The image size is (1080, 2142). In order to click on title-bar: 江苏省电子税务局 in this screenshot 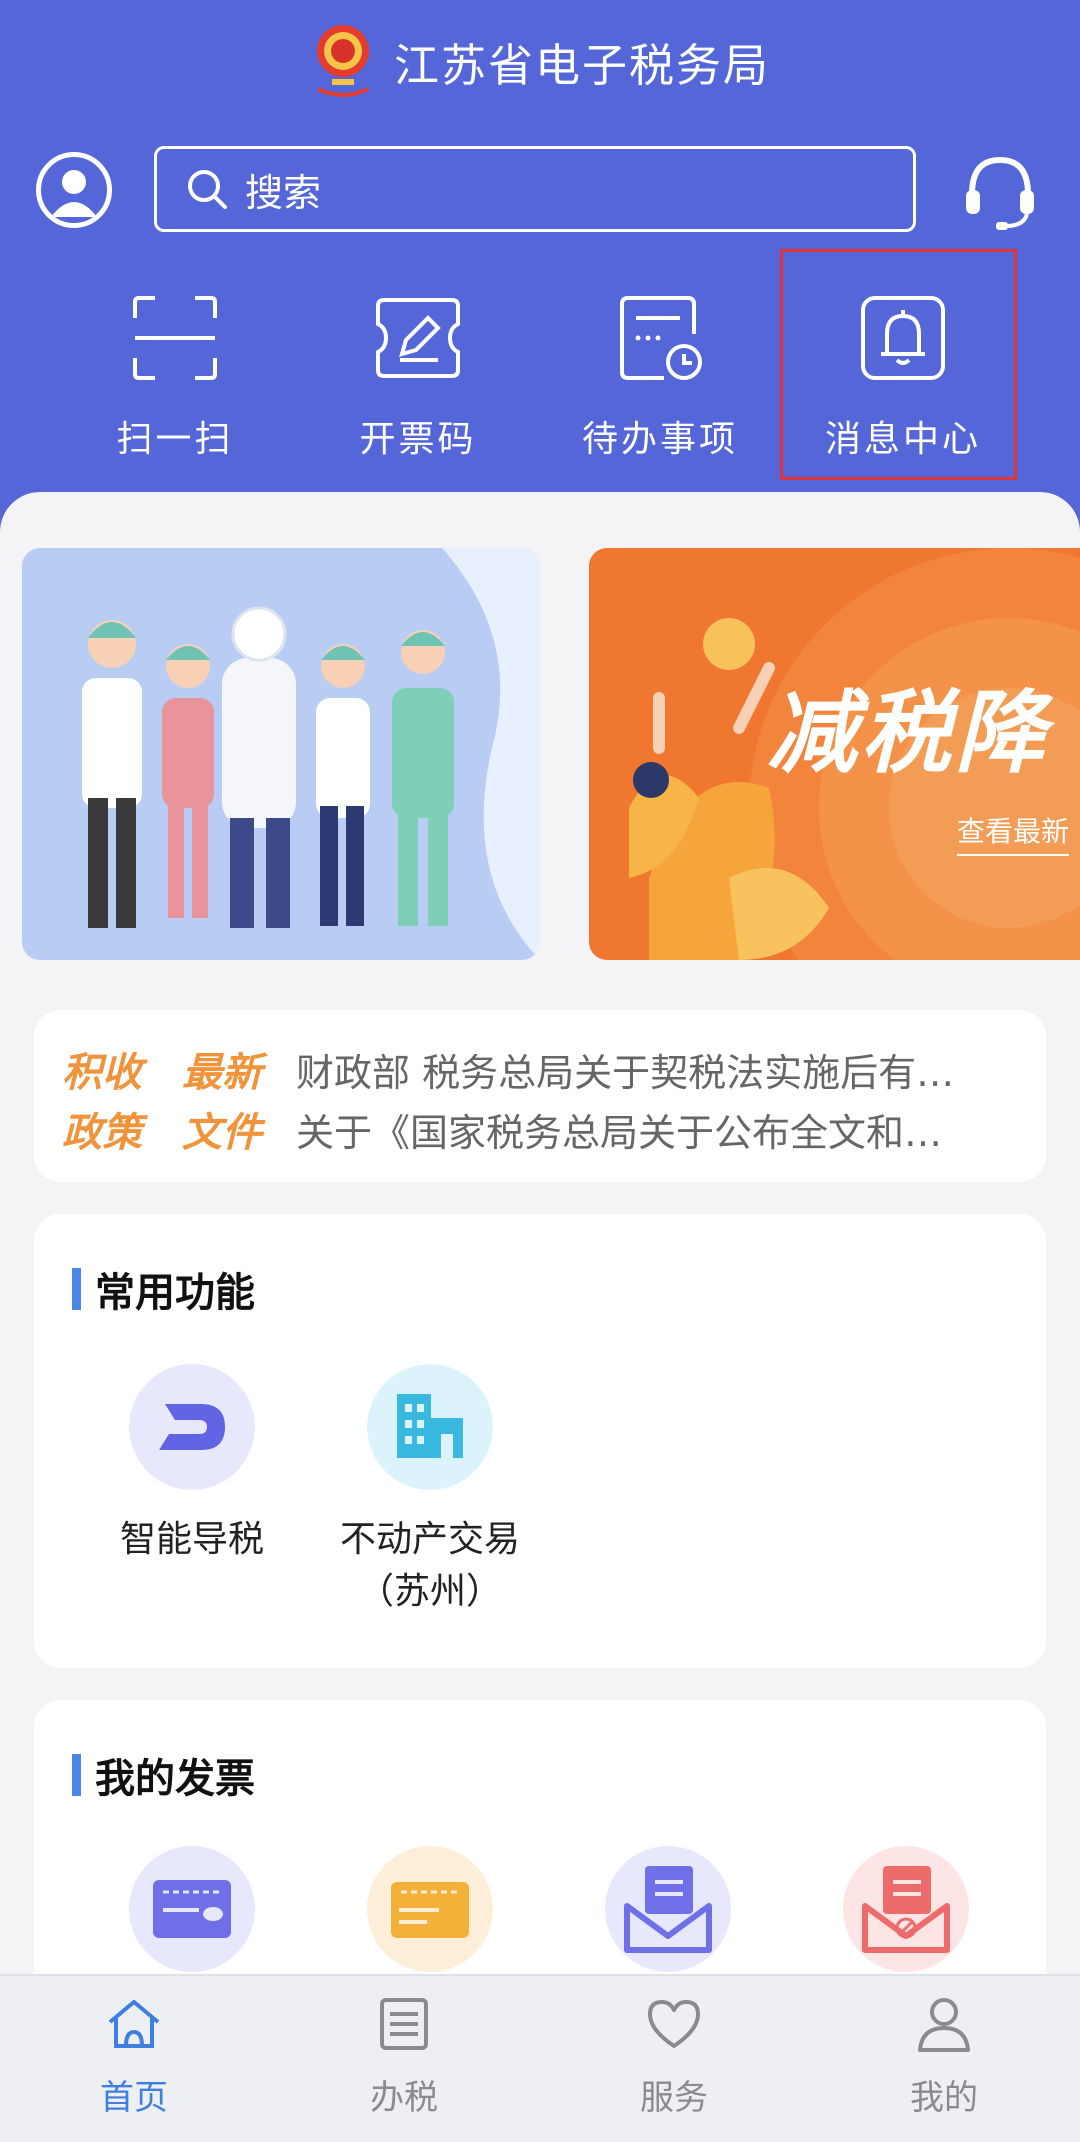, I will do `click(540, 61)`.